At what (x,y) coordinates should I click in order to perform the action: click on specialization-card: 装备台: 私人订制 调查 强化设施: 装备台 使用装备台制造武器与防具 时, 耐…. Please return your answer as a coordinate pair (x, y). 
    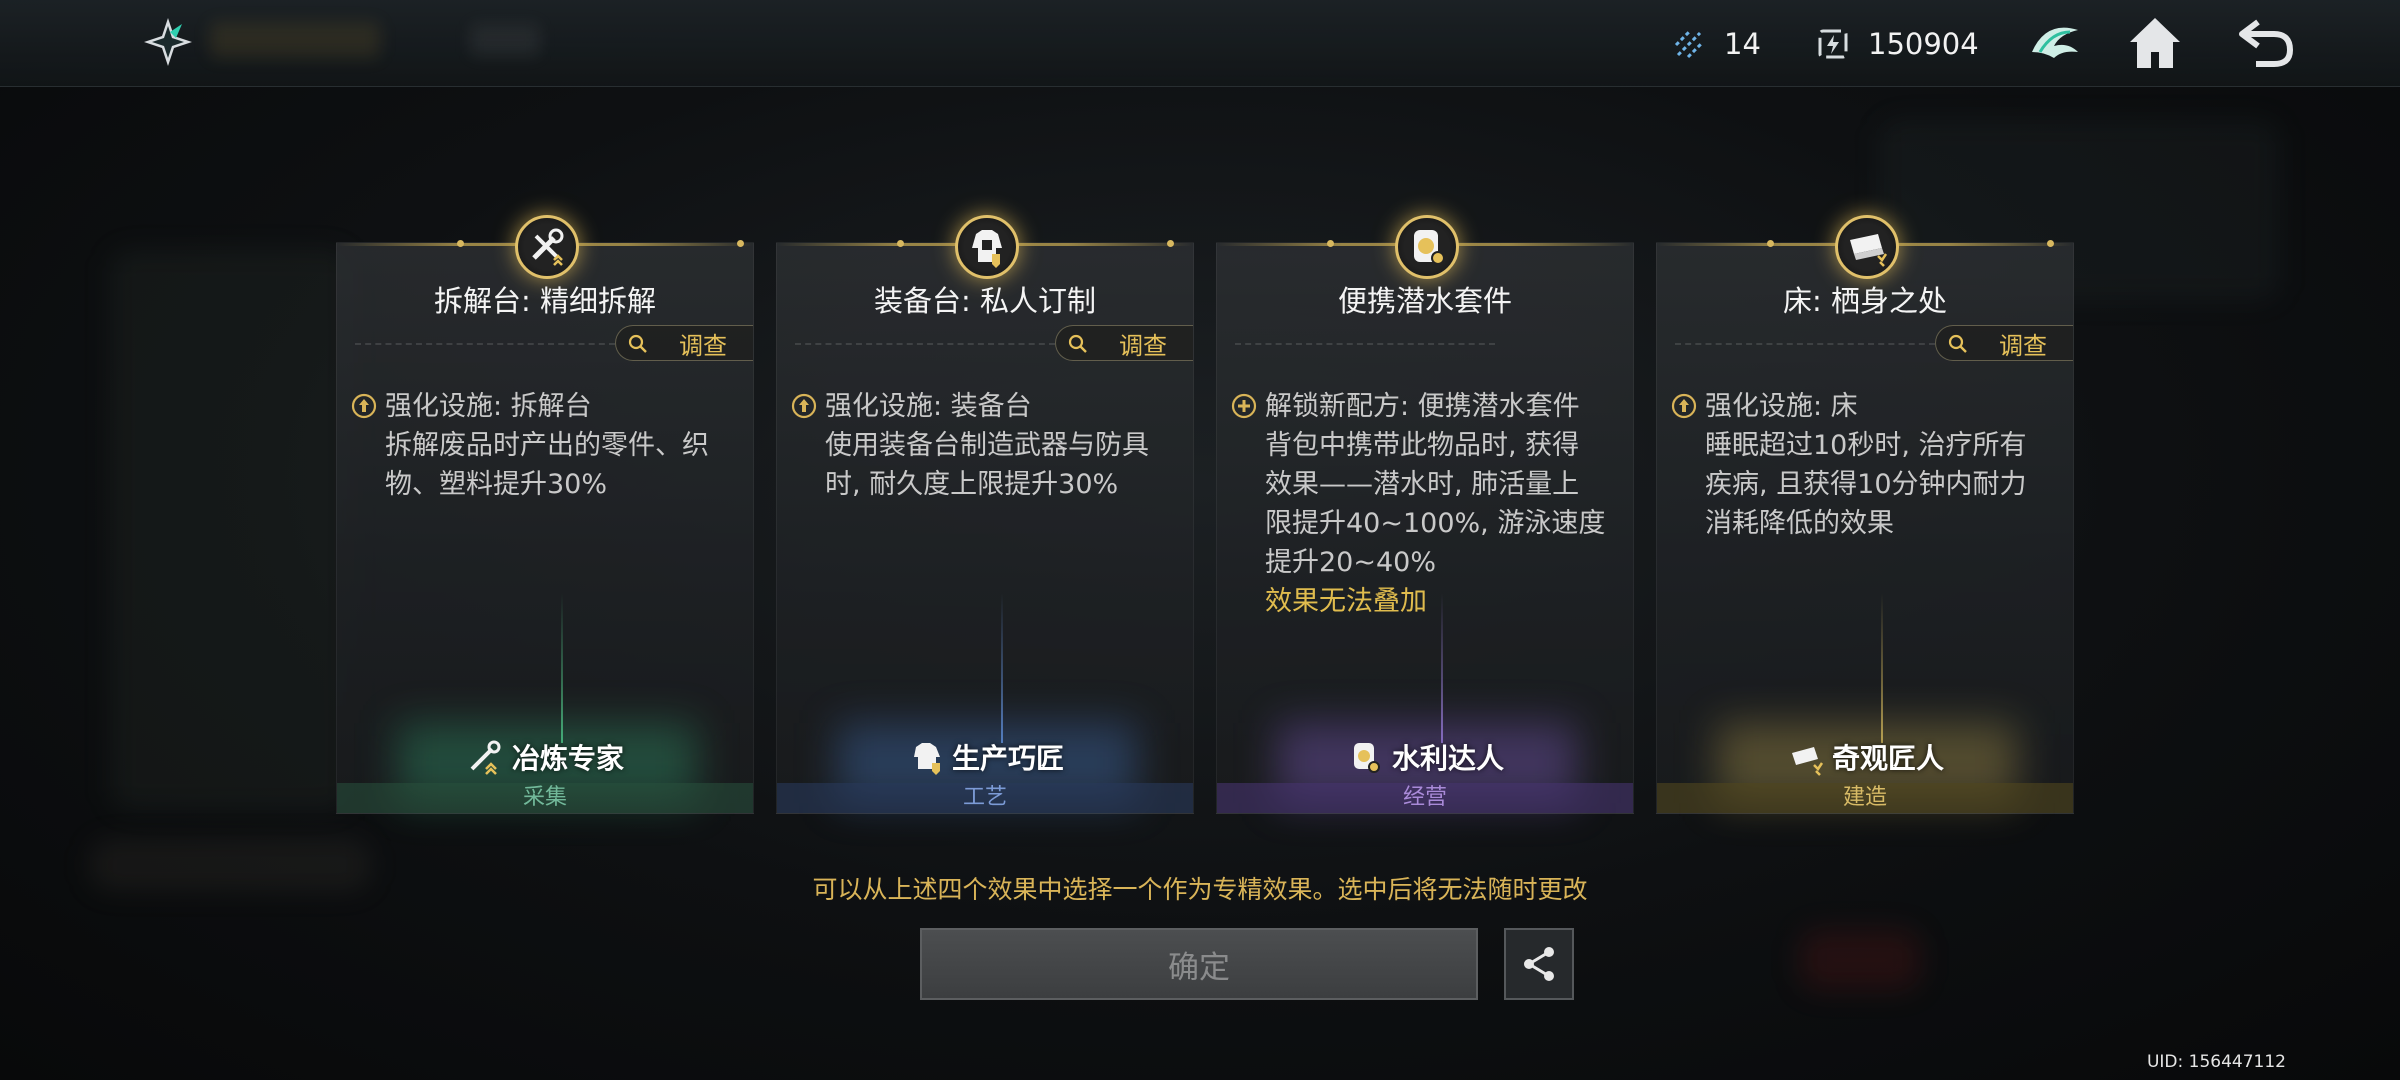
    Looking at the image, I should click on (985, 514).